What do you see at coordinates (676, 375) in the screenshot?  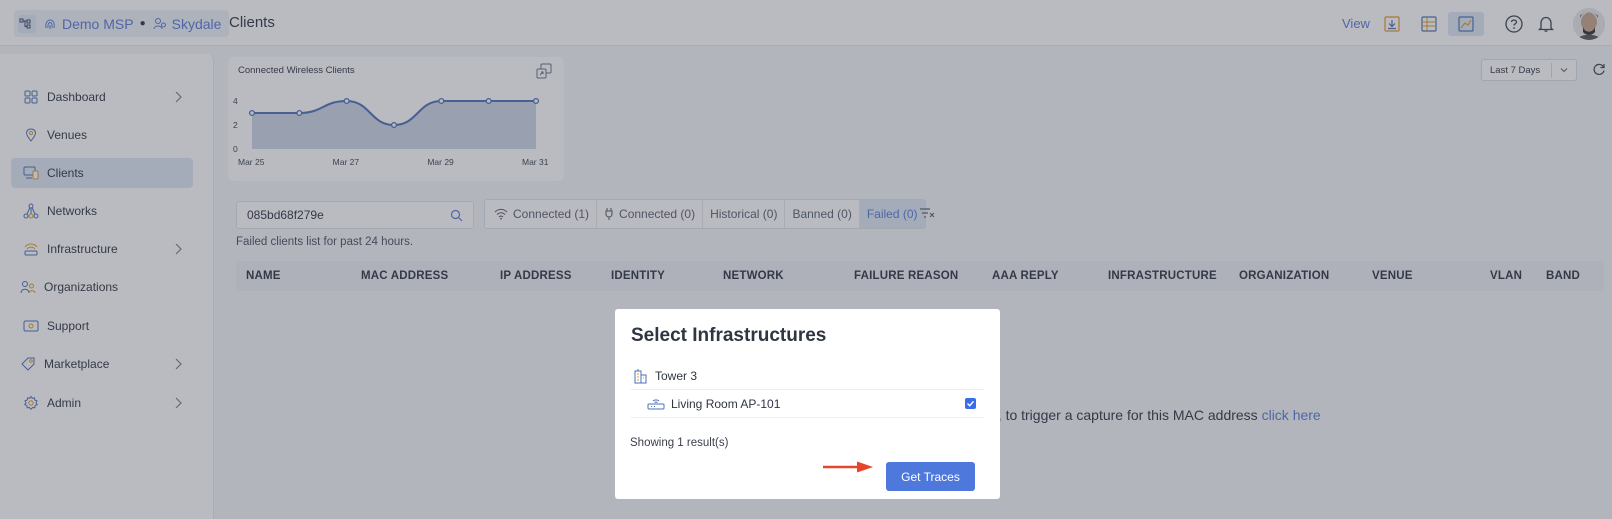 I see `venue-name: Tower 3` at bounding box center [676, 375].